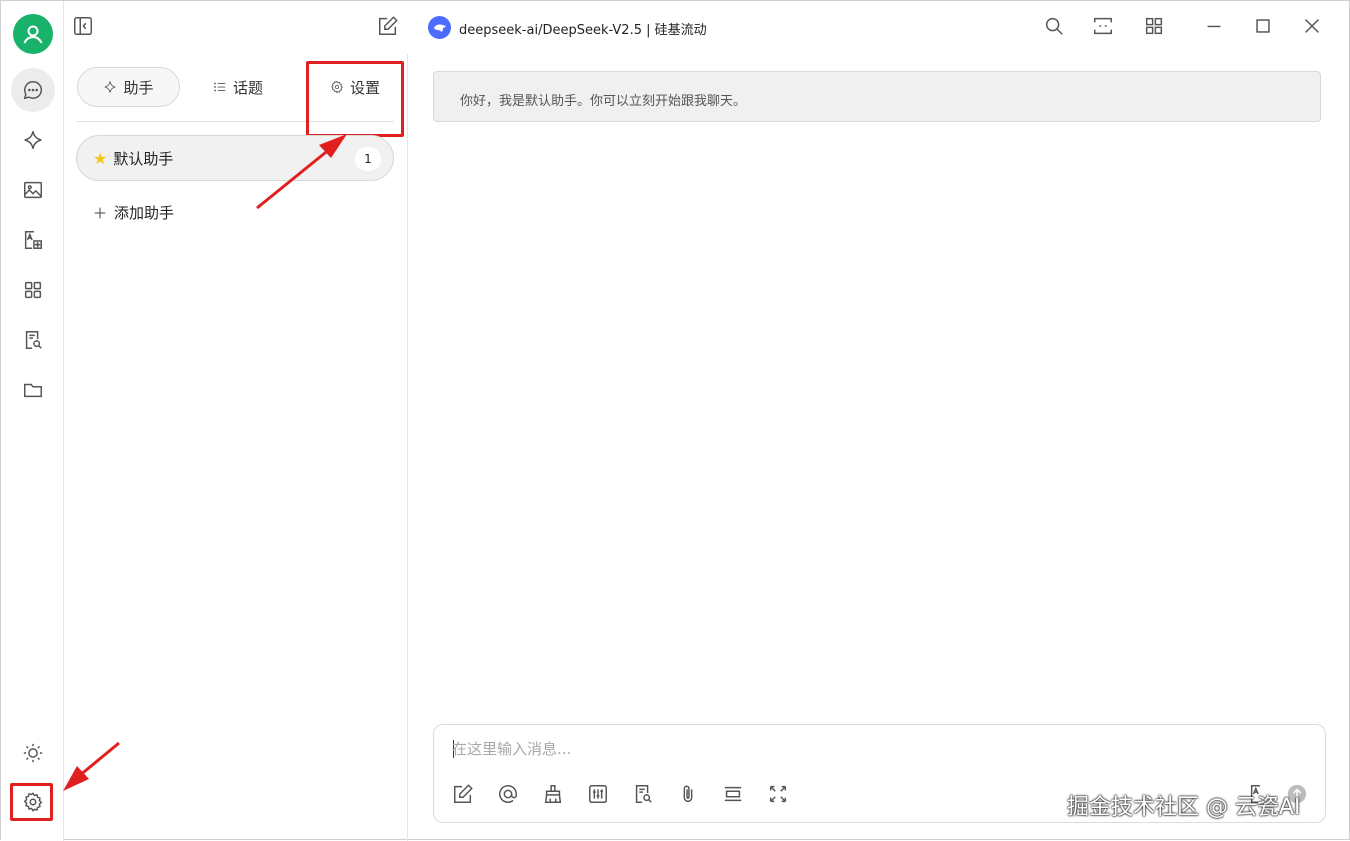 Image resolution: width=1350 pixels, height=841 pixels. I want to click on broom-icon, so click(553, 794).